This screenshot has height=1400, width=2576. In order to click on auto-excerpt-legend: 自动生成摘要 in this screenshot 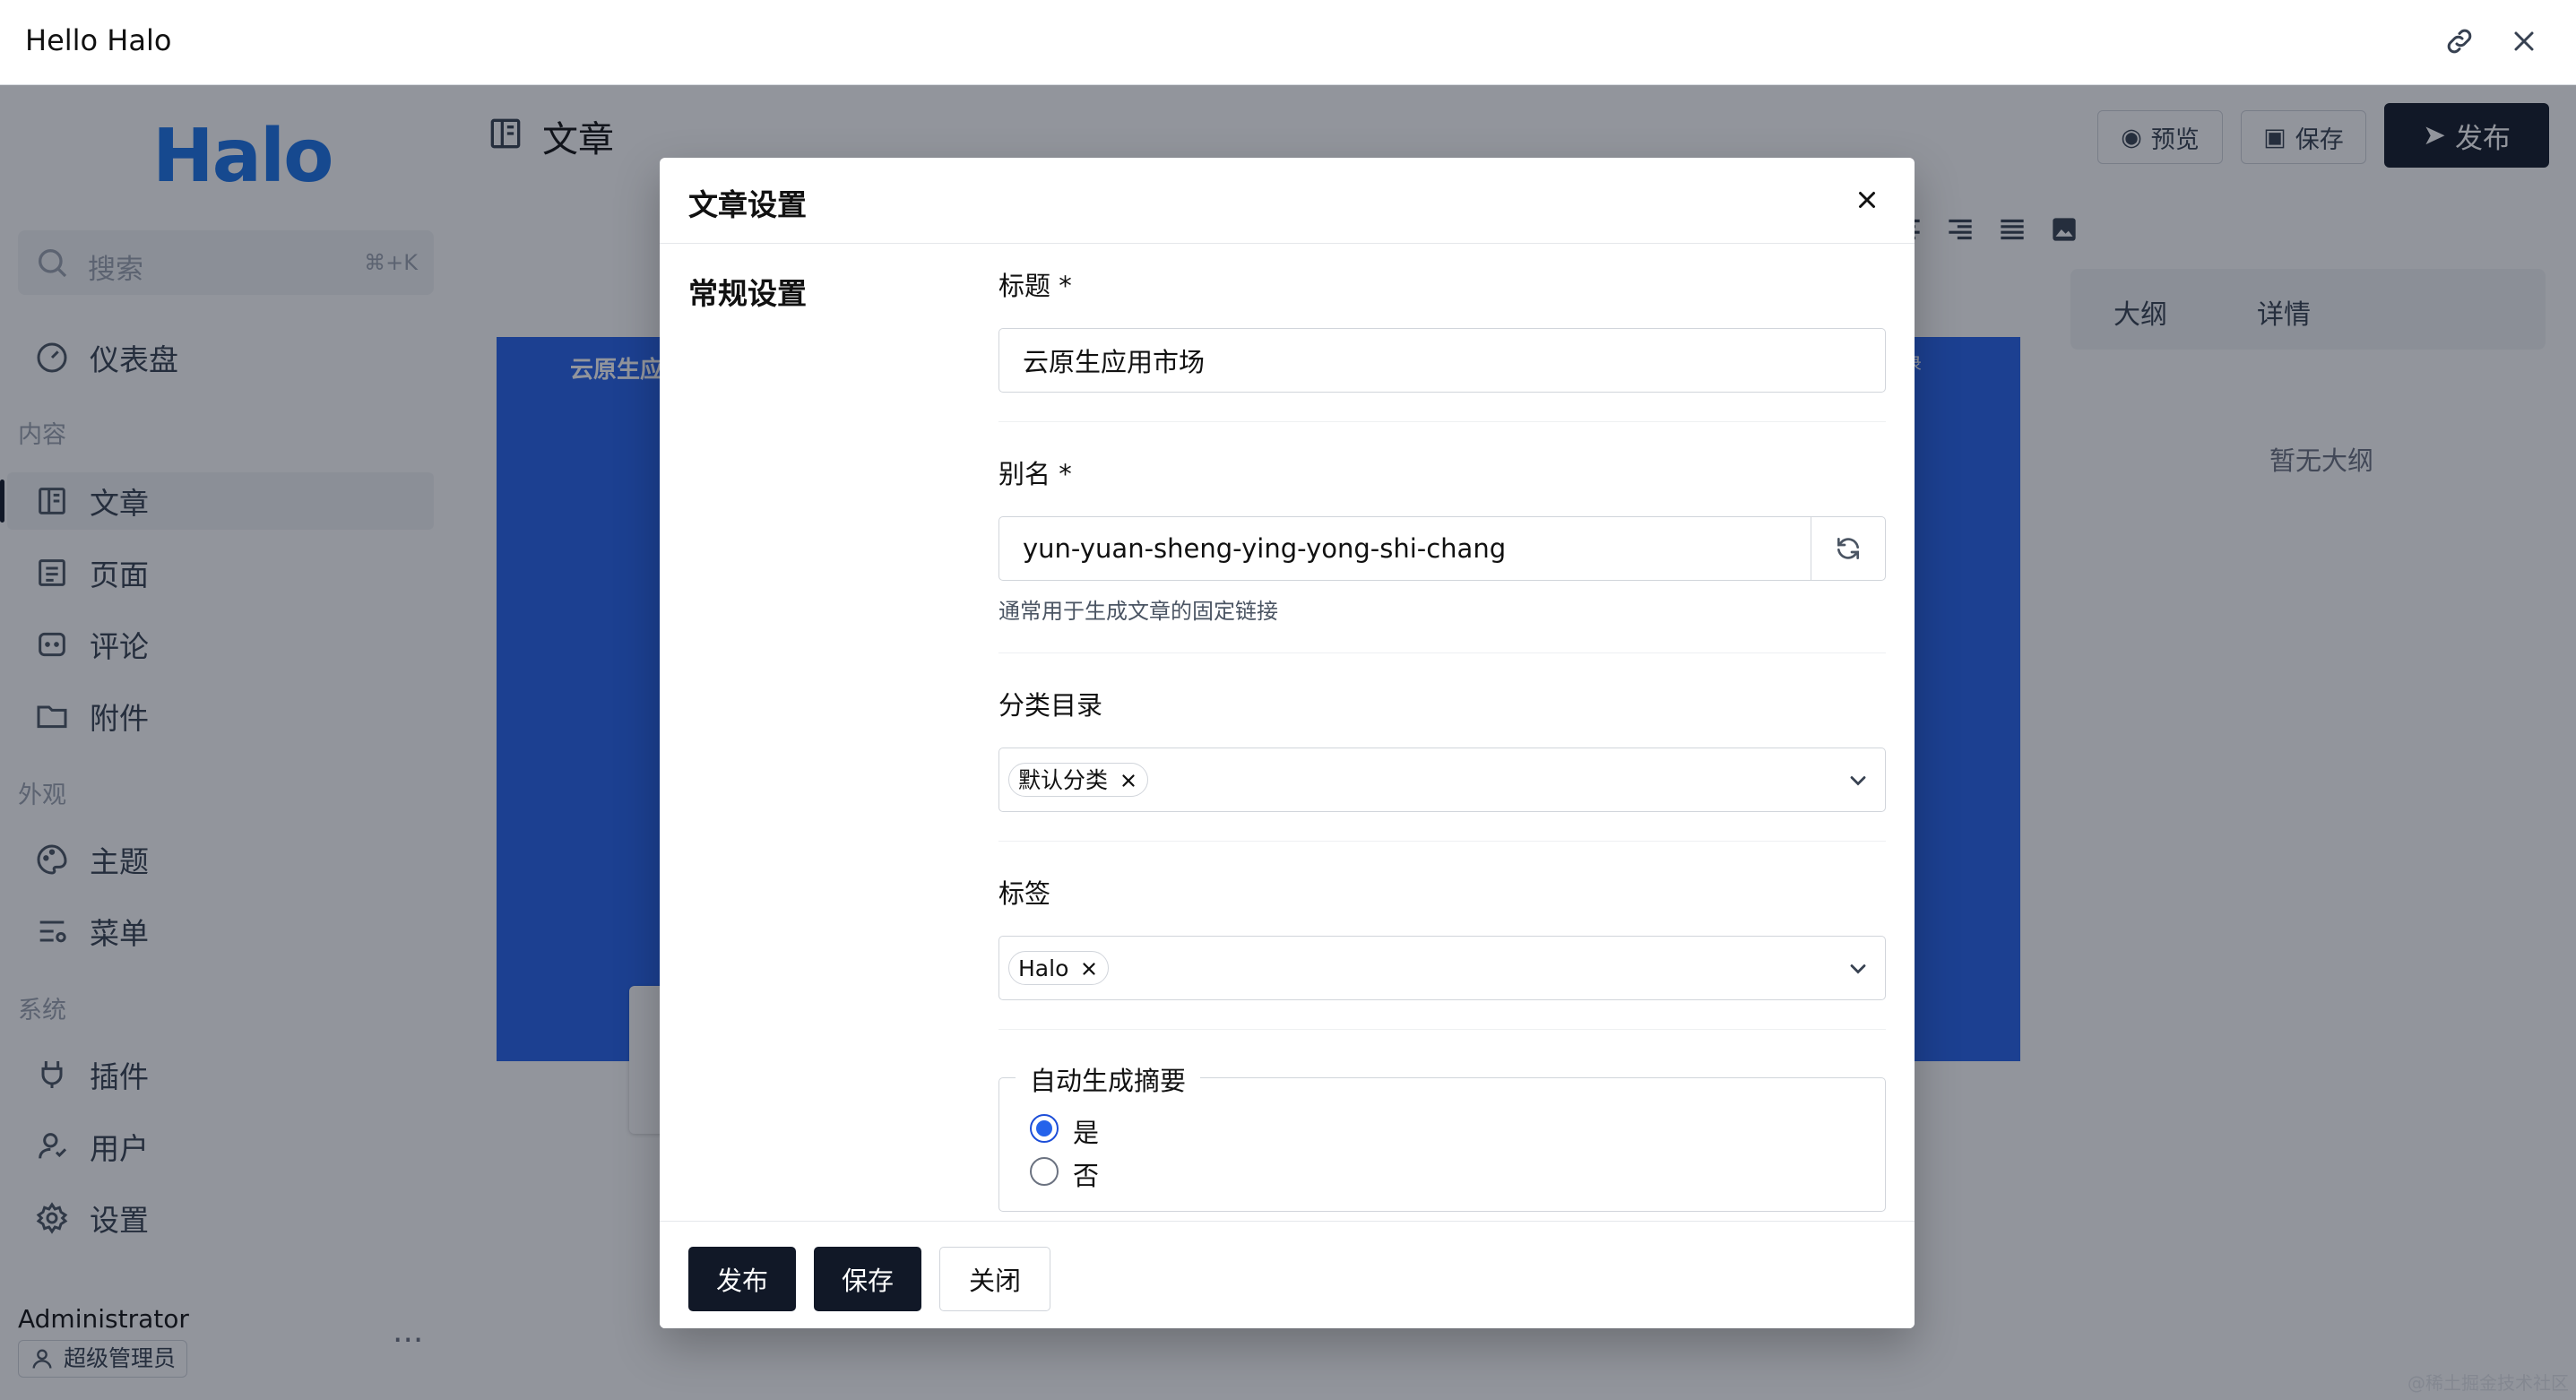, I will do `click(1108, 1079)`.